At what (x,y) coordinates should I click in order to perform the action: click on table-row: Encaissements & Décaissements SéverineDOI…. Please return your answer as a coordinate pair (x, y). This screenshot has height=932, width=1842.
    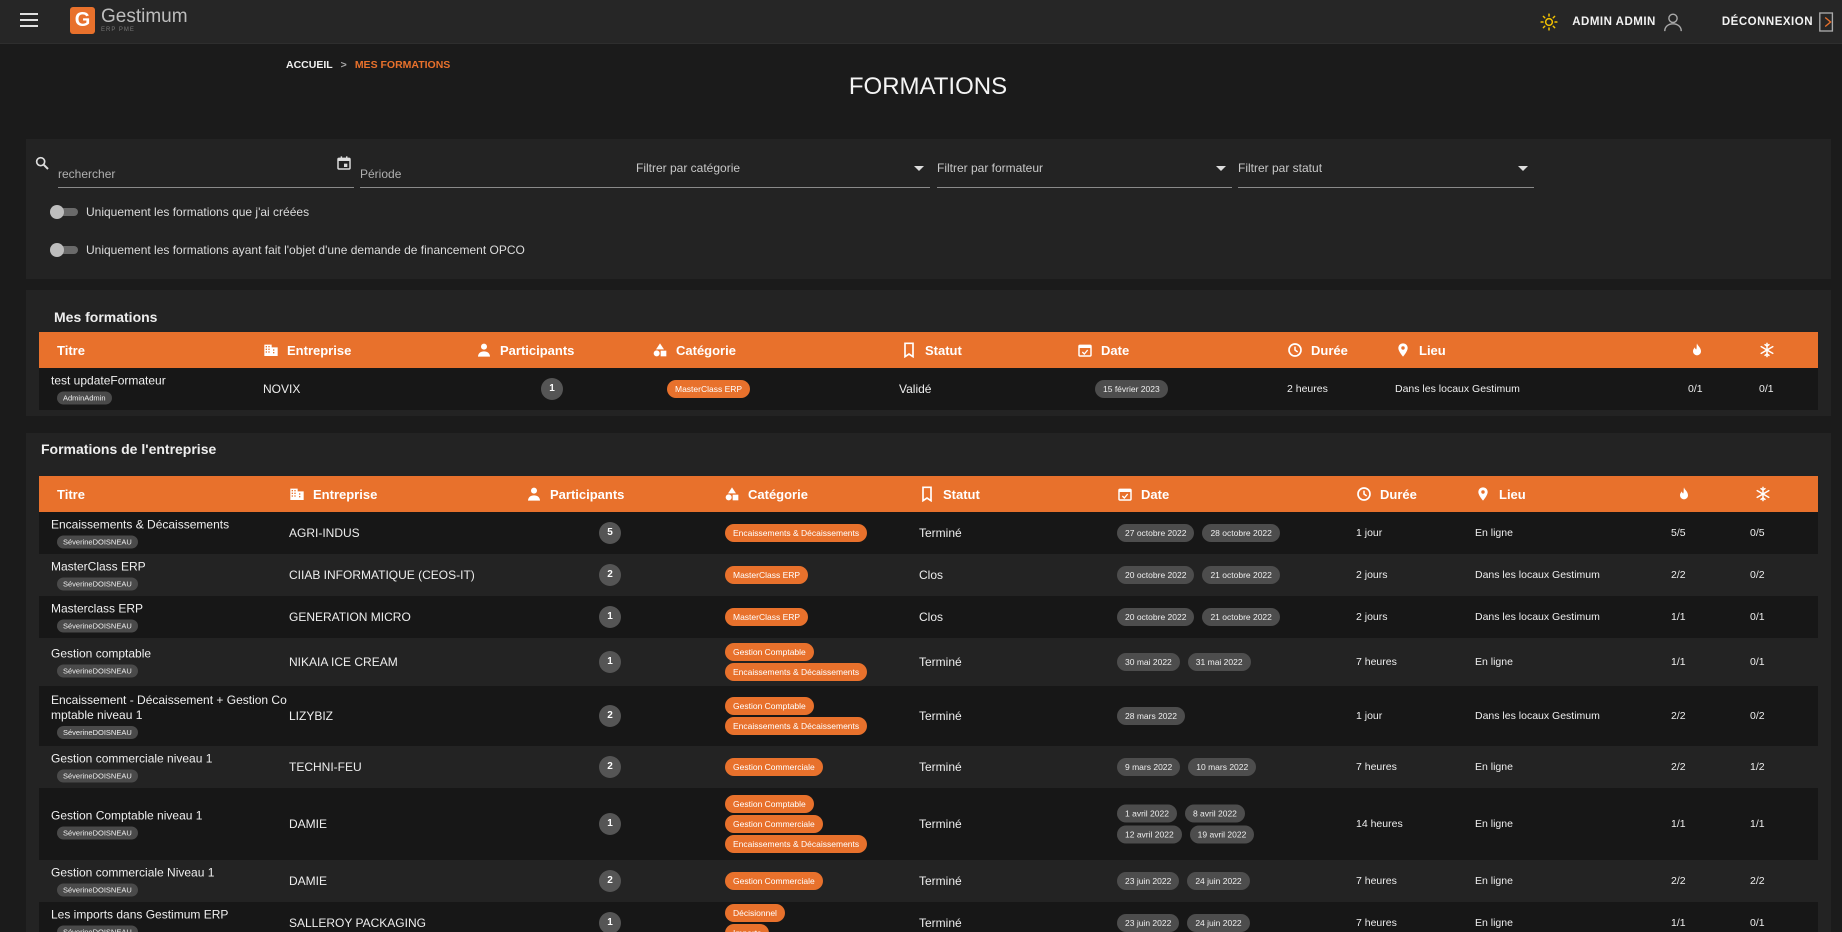
    Looking at the image, I should click on (928, 533).